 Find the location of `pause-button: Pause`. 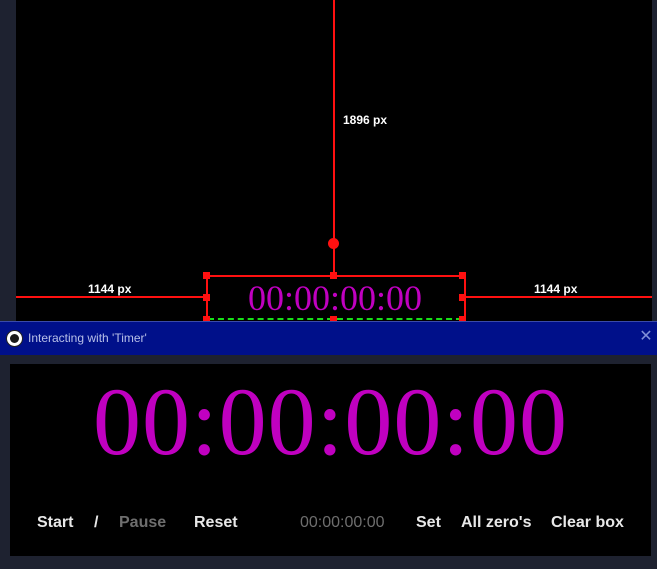

pause-button: Pause is located at coordinates (142, 523).